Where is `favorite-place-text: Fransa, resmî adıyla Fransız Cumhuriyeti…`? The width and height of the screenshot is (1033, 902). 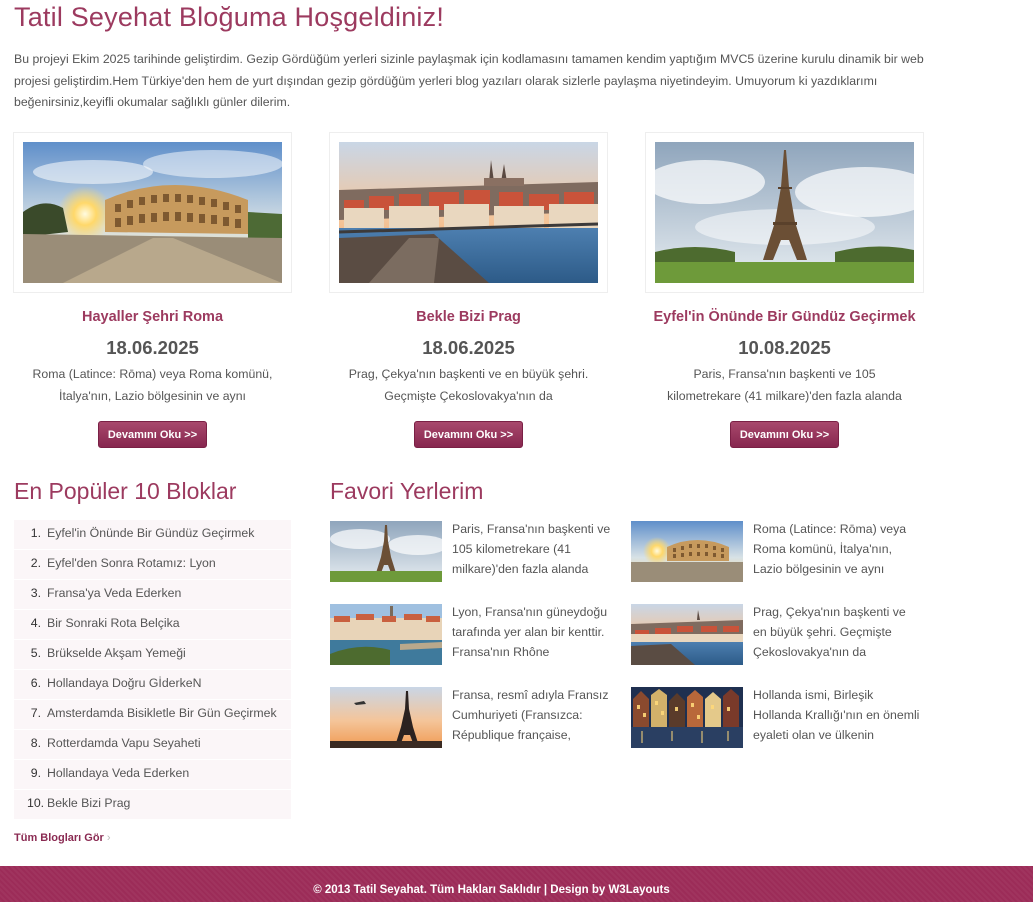
favorite-place-text: Fransa, resmî adıyla Fransız Cumhuriyeti… is located at coordinates (530, 715).